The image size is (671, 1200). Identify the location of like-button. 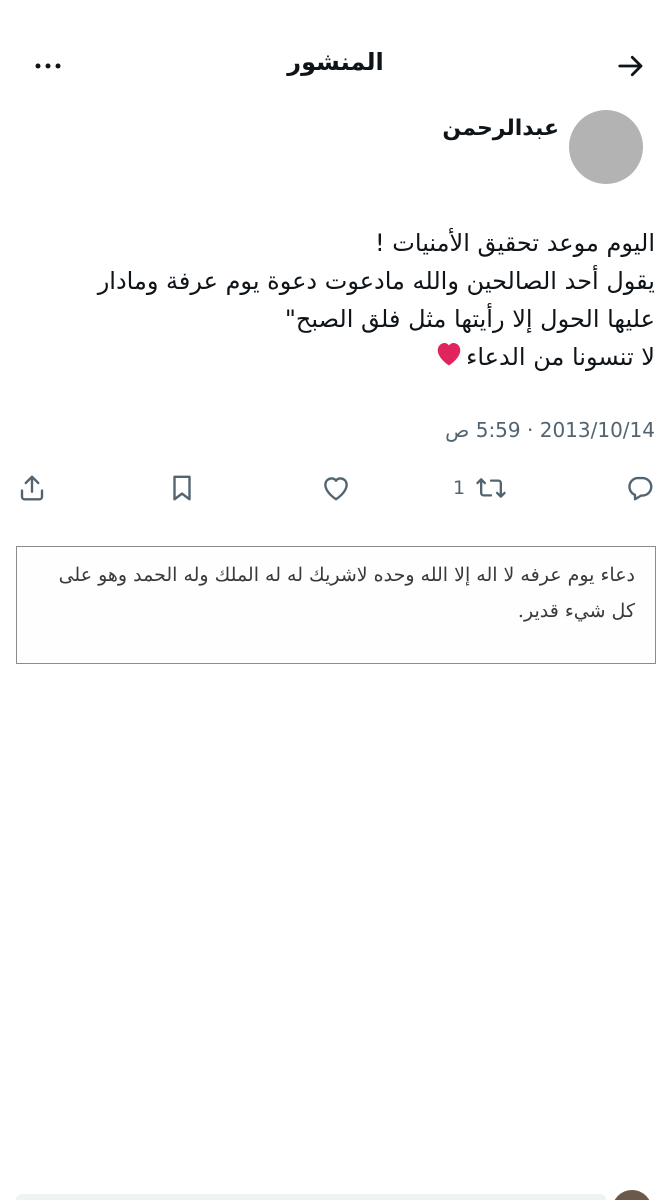
(336, 488).